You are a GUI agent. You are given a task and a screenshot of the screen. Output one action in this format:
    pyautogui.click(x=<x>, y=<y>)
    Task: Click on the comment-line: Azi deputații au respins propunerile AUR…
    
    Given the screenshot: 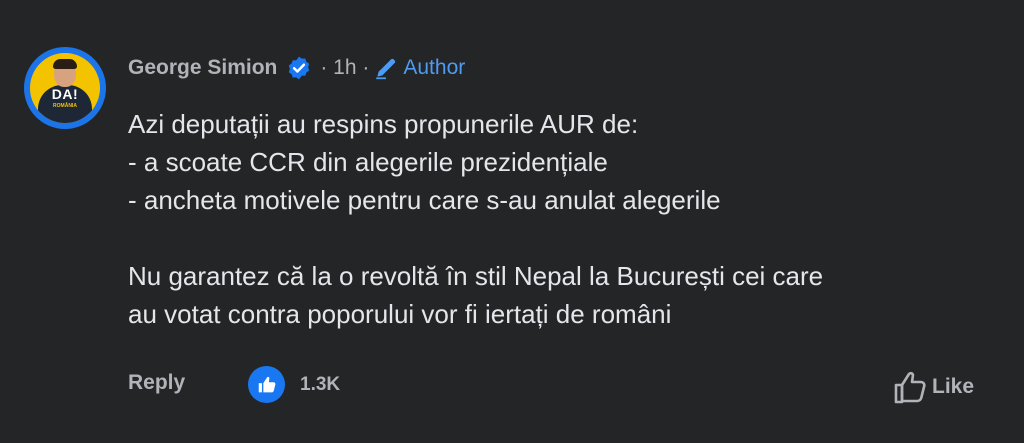 What is the action you would take?
    pyautogui.click(x=383, y=124)
    